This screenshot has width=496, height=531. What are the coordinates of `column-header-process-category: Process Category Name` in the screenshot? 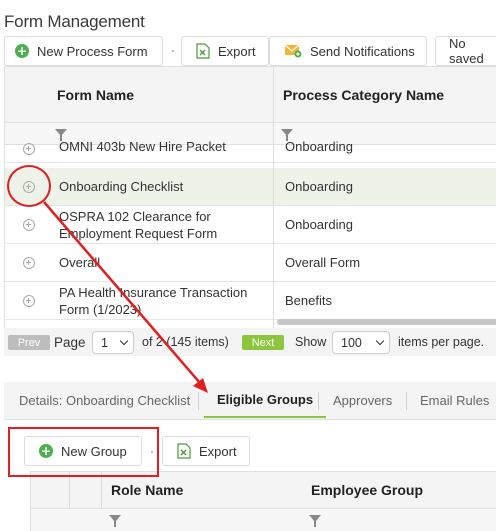 It's located at (363, 95).